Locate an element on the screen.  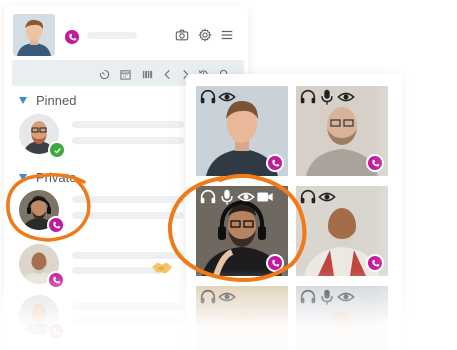
highlight-circle-private-contact is located at coordinates (48, 207).